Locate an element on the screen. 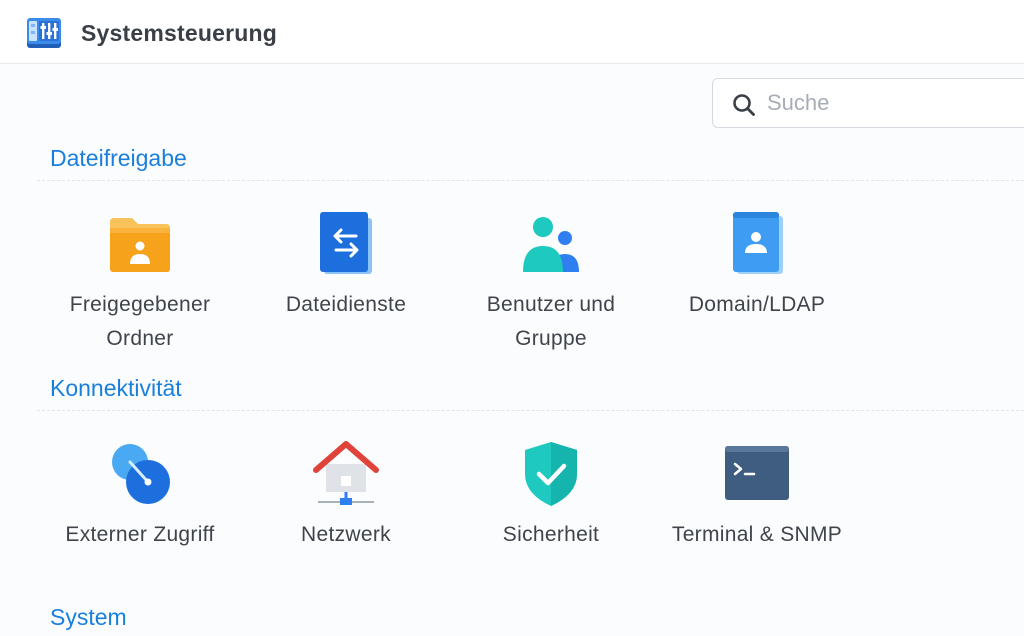 Image resolution: width=1024 pixels, height=636 pixels. item-terminal-snmp: Terminal & SNMP is located at coordinates (757, 496).